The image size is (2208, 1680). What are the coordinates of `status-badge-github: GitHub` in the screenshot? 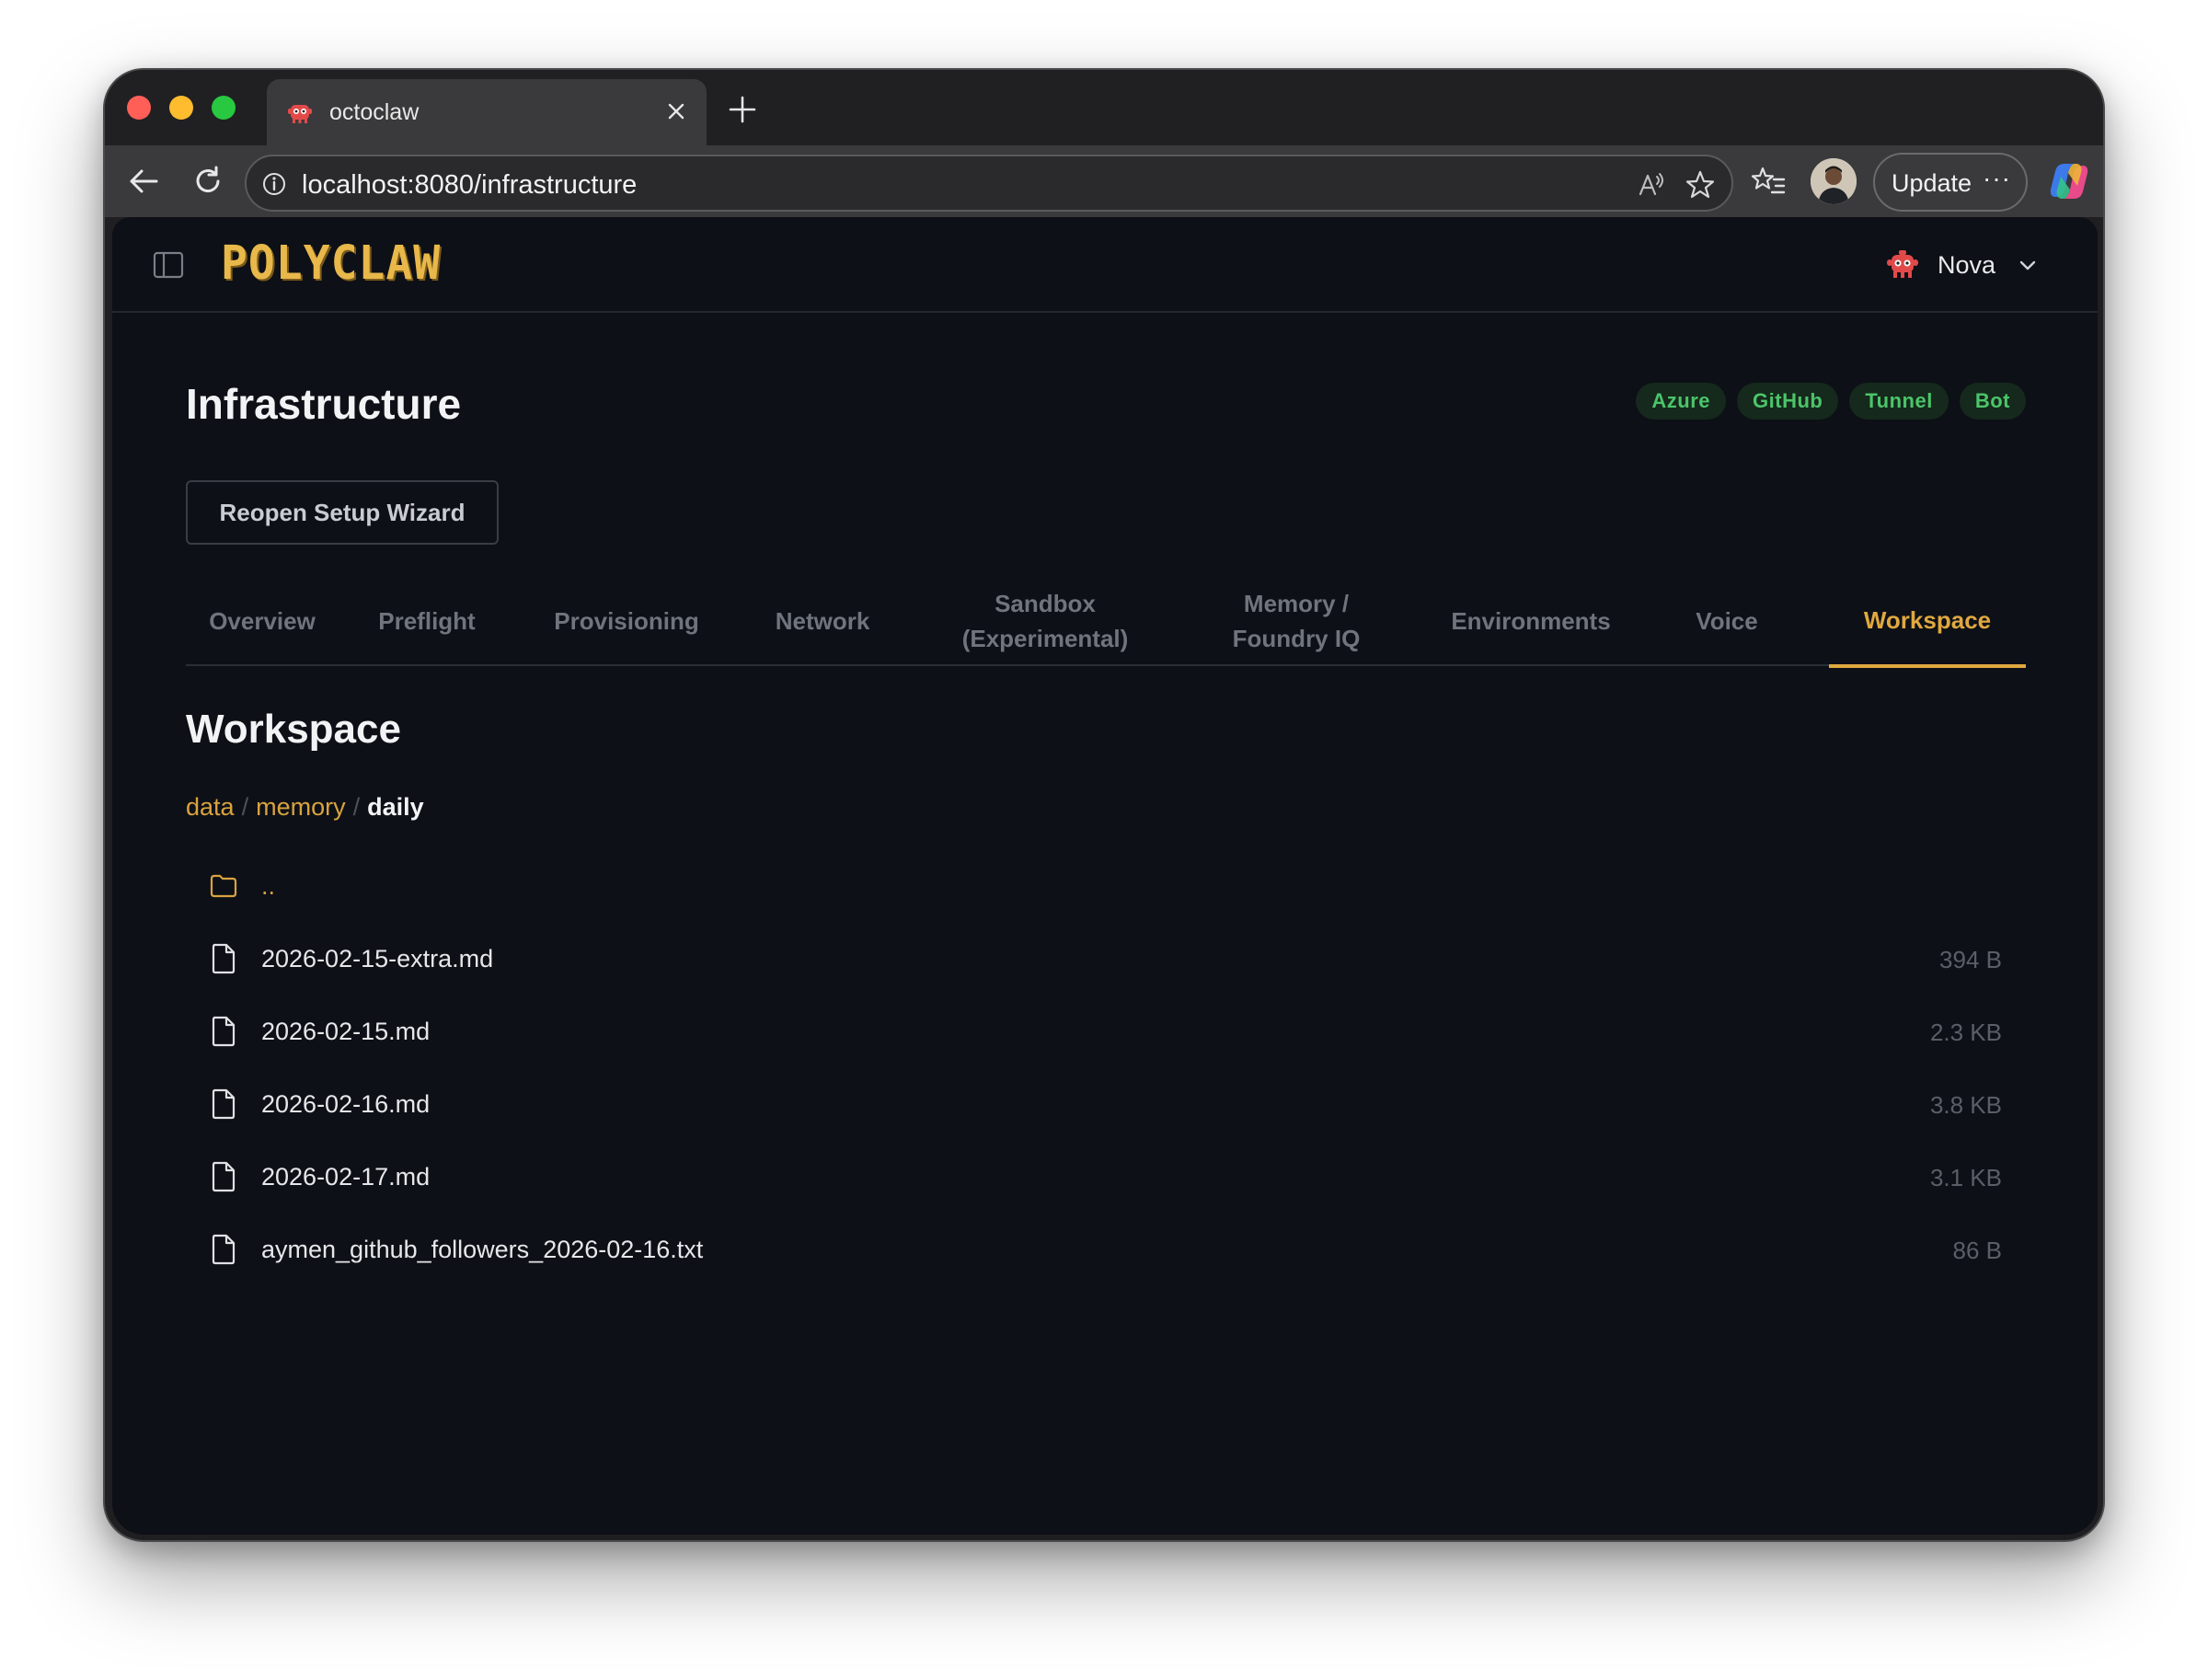 It's located at (1788, 401).